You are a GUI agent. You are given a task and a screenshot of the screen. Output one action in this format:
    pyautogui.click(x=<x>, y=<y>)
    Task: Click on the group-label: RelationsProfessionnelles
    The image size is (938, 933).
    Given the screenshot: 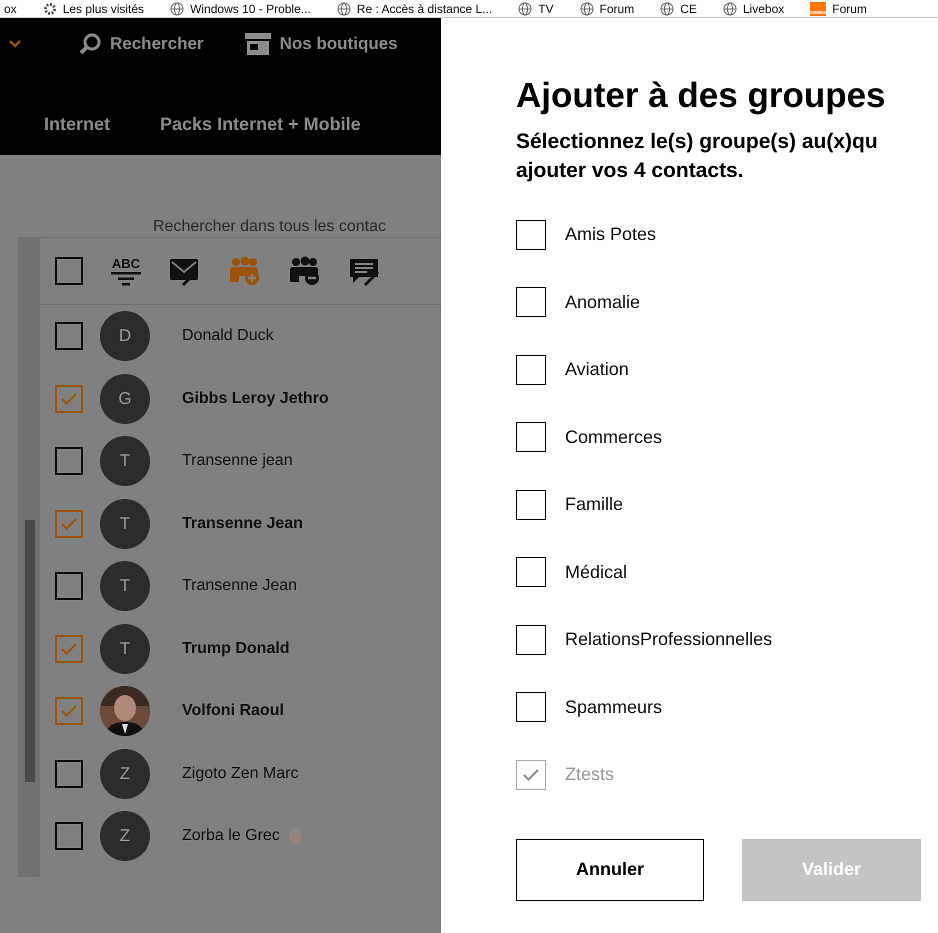 What is the action you would take?
    pyautogui.click(x=668, y=639)
    